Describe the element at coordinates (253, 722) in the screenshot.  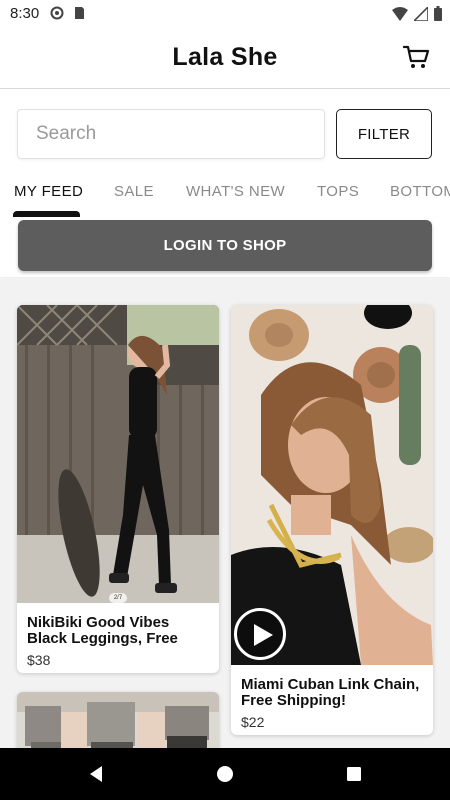
I see `product-price: $22` at that location.